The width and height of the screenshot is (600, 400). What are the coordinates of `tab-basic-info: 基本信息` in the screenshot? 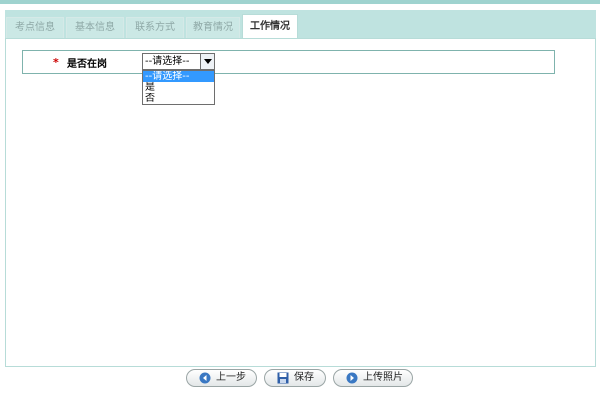 It's located at (95, 27).